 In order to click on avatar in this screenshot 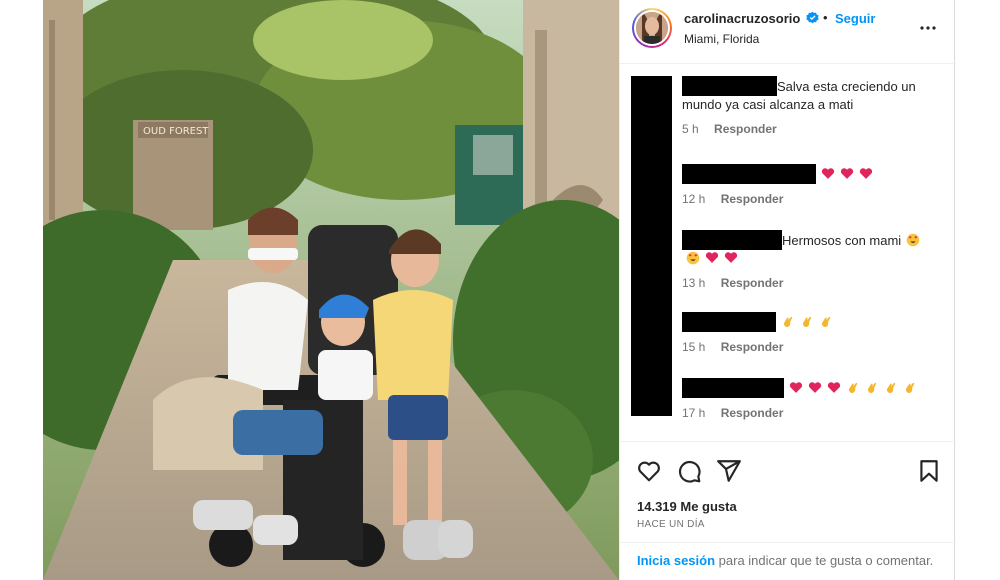, I will do `click(652, 28)`.